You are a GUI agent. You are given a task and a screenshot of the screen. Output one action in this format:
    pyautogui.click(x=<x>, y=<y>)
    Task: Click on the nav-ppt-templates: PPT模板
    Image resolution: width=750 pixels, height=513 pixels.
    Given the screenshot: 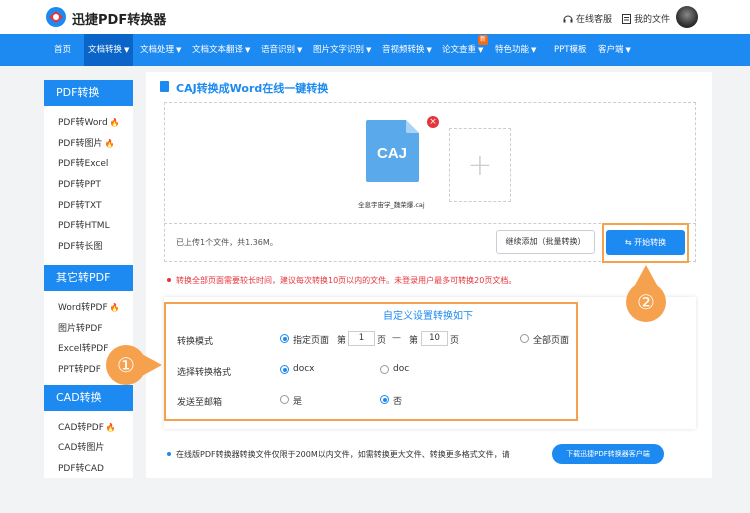 What is the action you would take?
    pyautogui.click(x=570, y=50)
    